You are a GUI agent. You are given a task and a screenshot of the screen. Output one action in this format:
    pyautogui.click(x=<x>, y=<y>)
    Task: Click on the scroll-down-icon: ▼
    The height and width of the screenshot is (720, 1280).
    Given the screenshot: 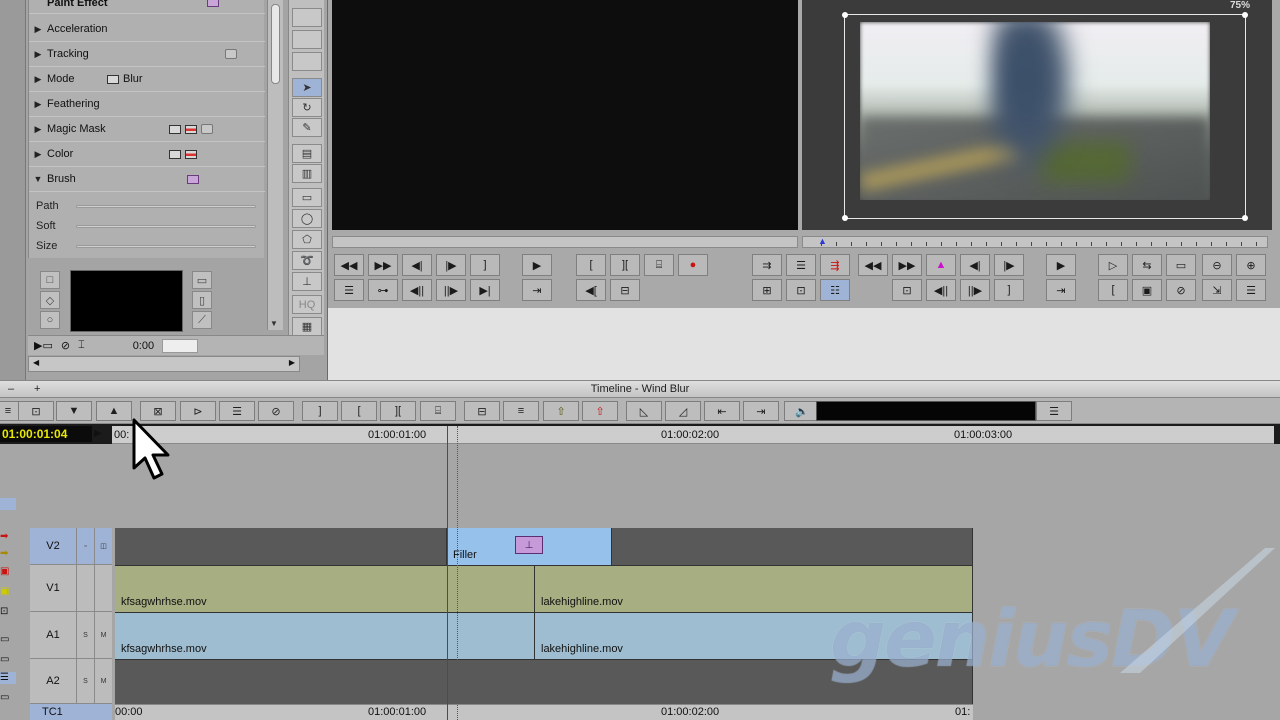 What is the action you would take?
    pyautogui.click(x=274, y=323)
    